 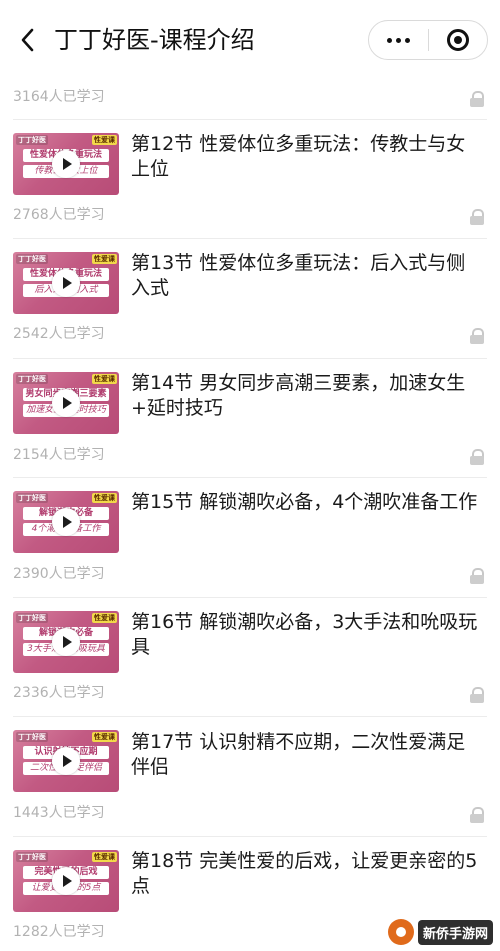 I want to click on lesson-title: 第16节 解锁潮吹必备，3大手法和吮吸玩具, so click(x=306, y=635).